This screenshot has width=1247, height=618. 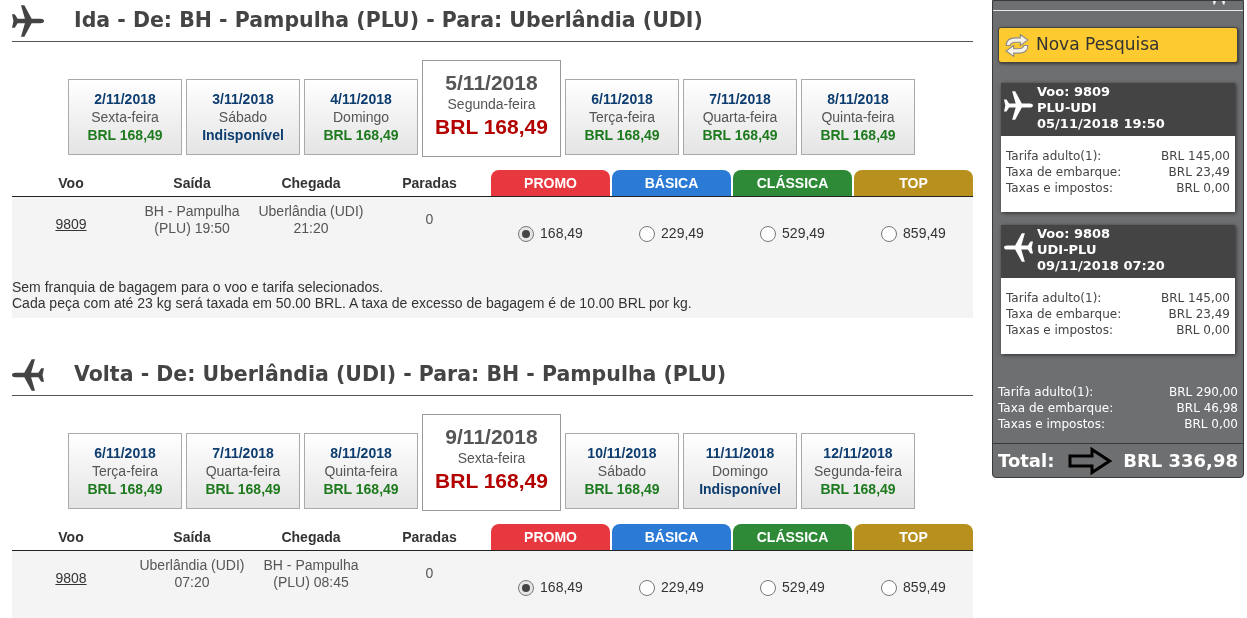 I want to click on arrival-cell-text: Uberlândia (UDI) 21:20, so click(x=311, y=219).